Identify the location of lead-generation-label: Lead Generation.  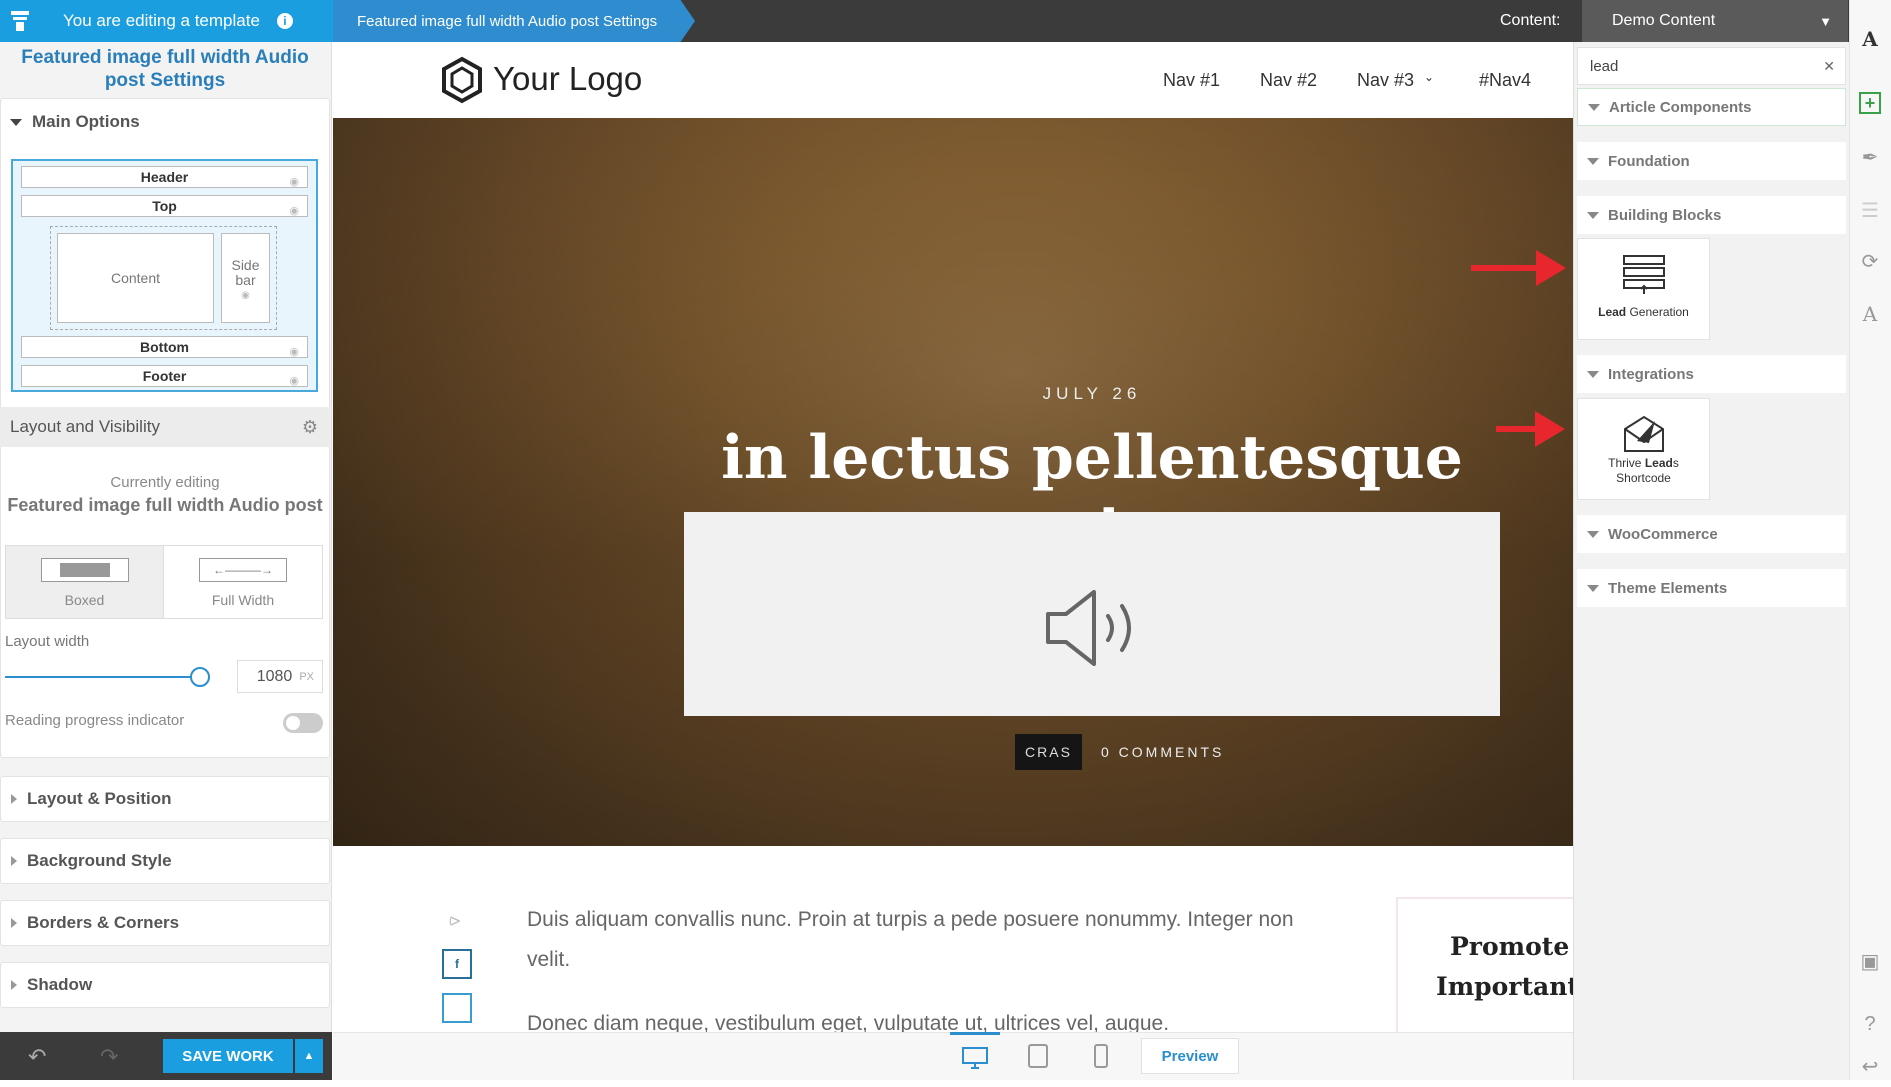
(1643, 312).